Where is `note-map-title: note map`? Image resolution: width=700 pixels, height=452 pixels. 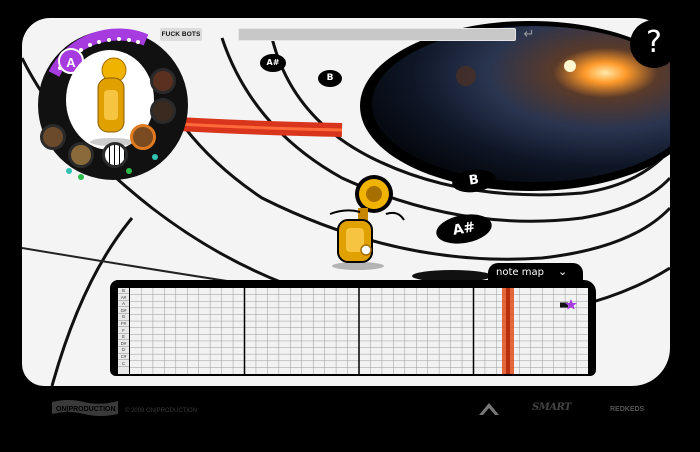 note-map-title: note map is located at coordinates (520, 272).